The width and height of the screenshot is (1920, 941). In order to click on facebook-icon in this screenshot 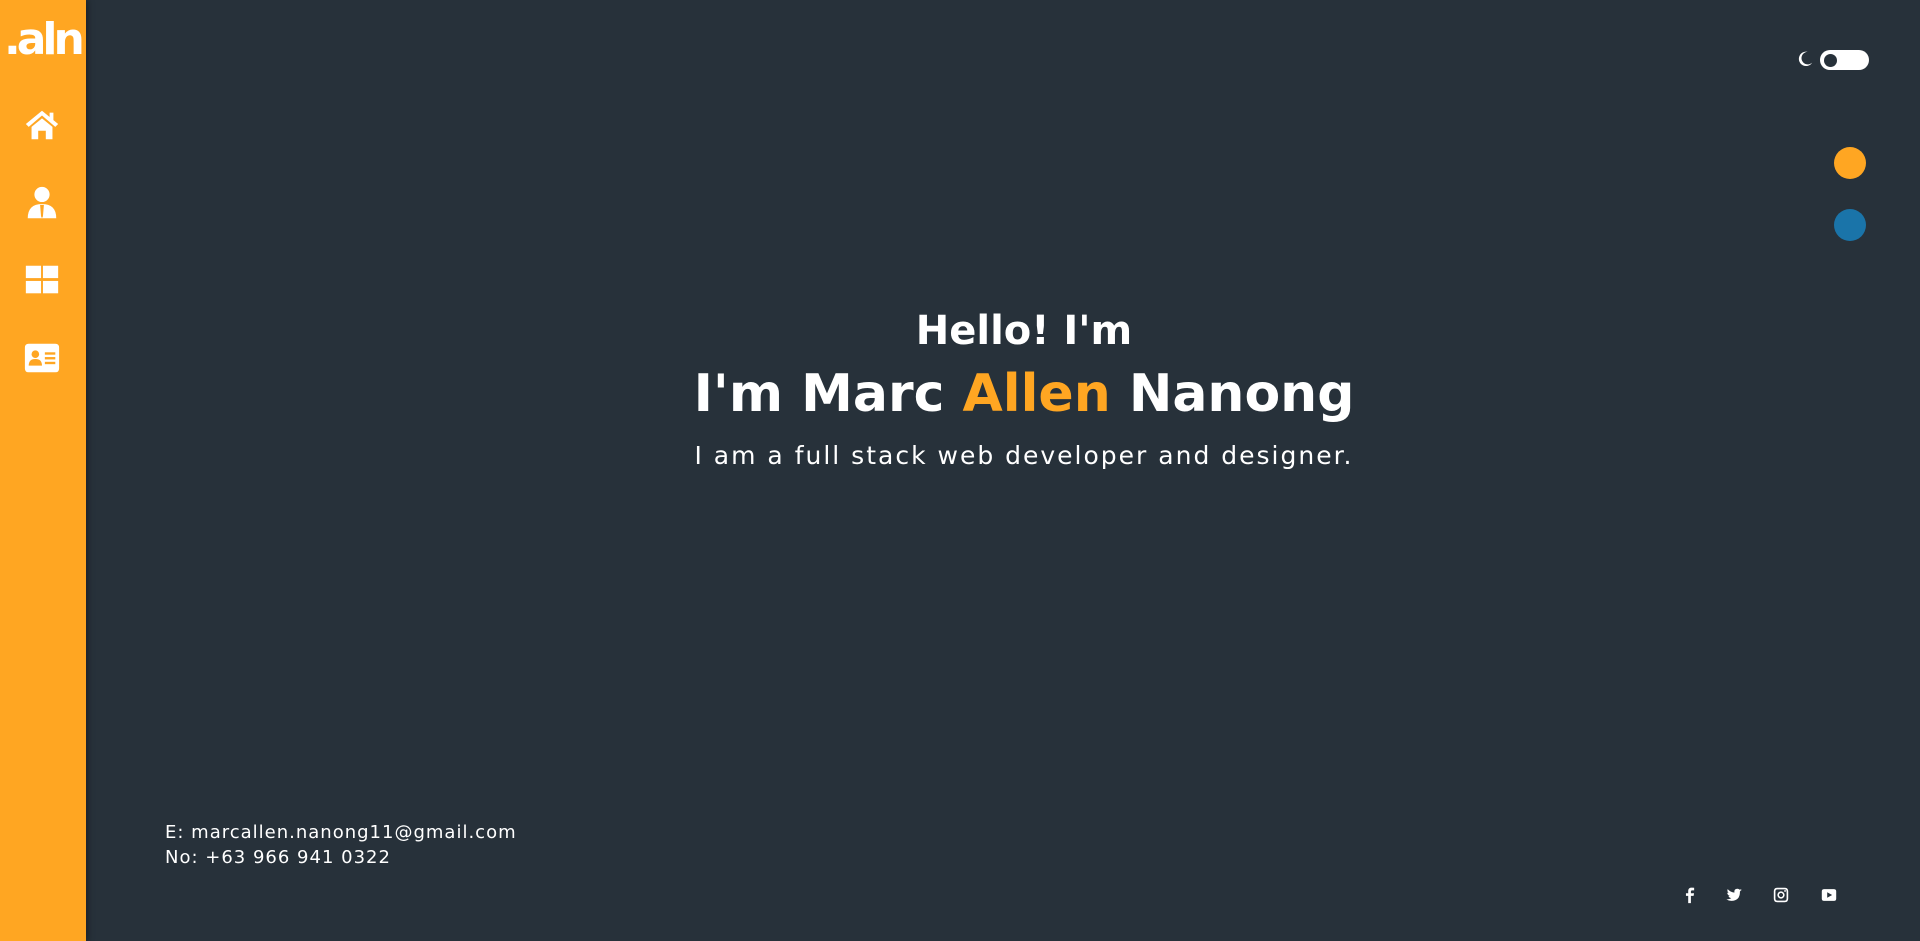, I will do `click(1690, 895)`.